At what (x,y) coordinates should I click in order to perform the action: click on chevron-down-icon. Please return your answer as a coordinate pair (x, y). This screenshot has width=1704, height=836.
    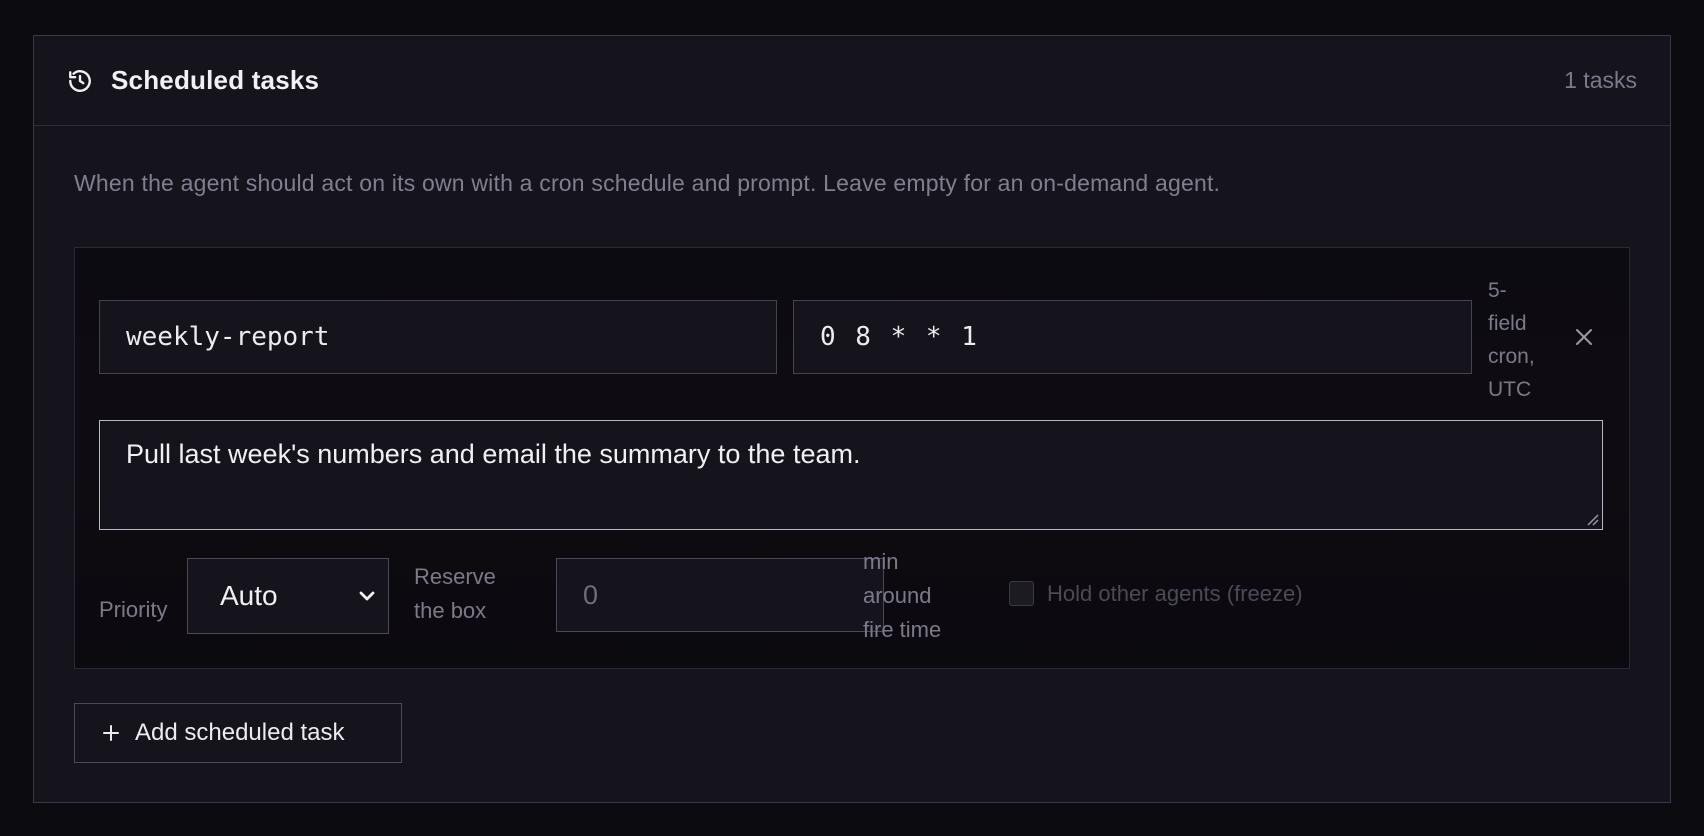
    Looking at the image, I should click on (367, 596).